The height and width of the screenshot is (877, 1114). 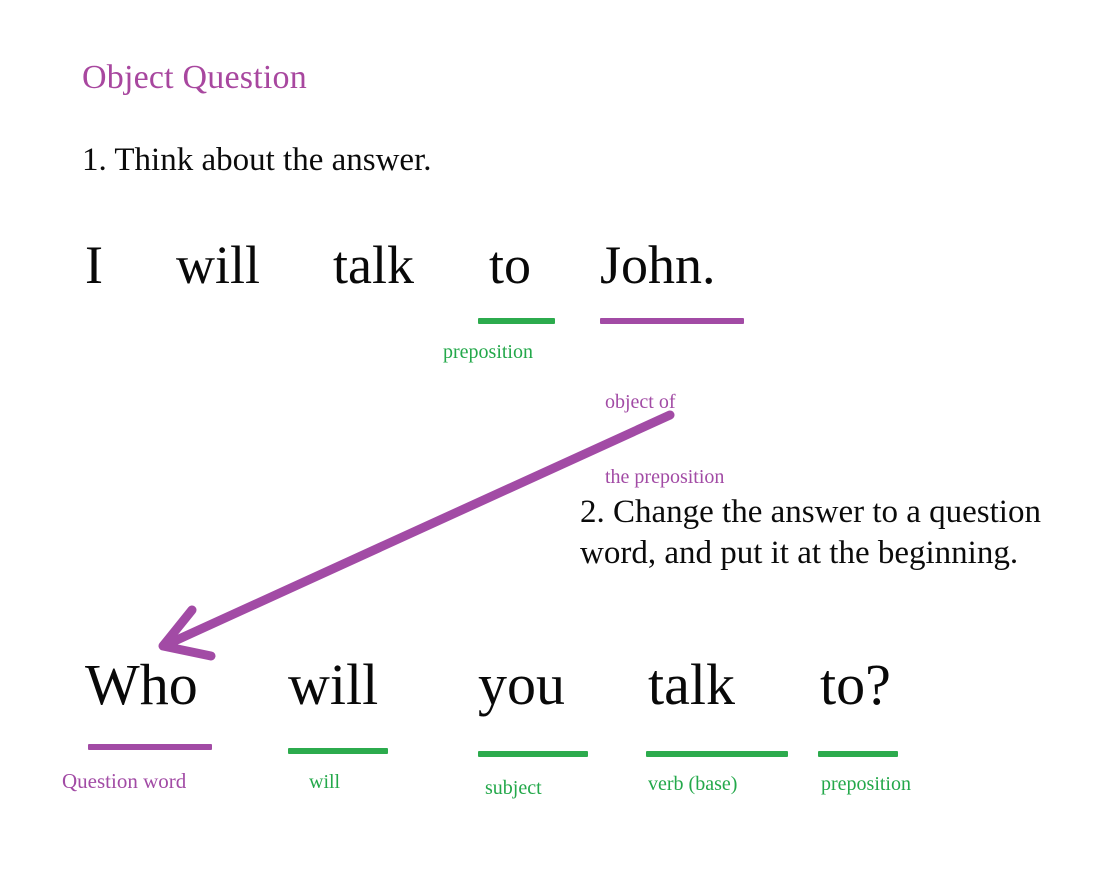 I want to click on label-will: will, so click(x=325, y=782).